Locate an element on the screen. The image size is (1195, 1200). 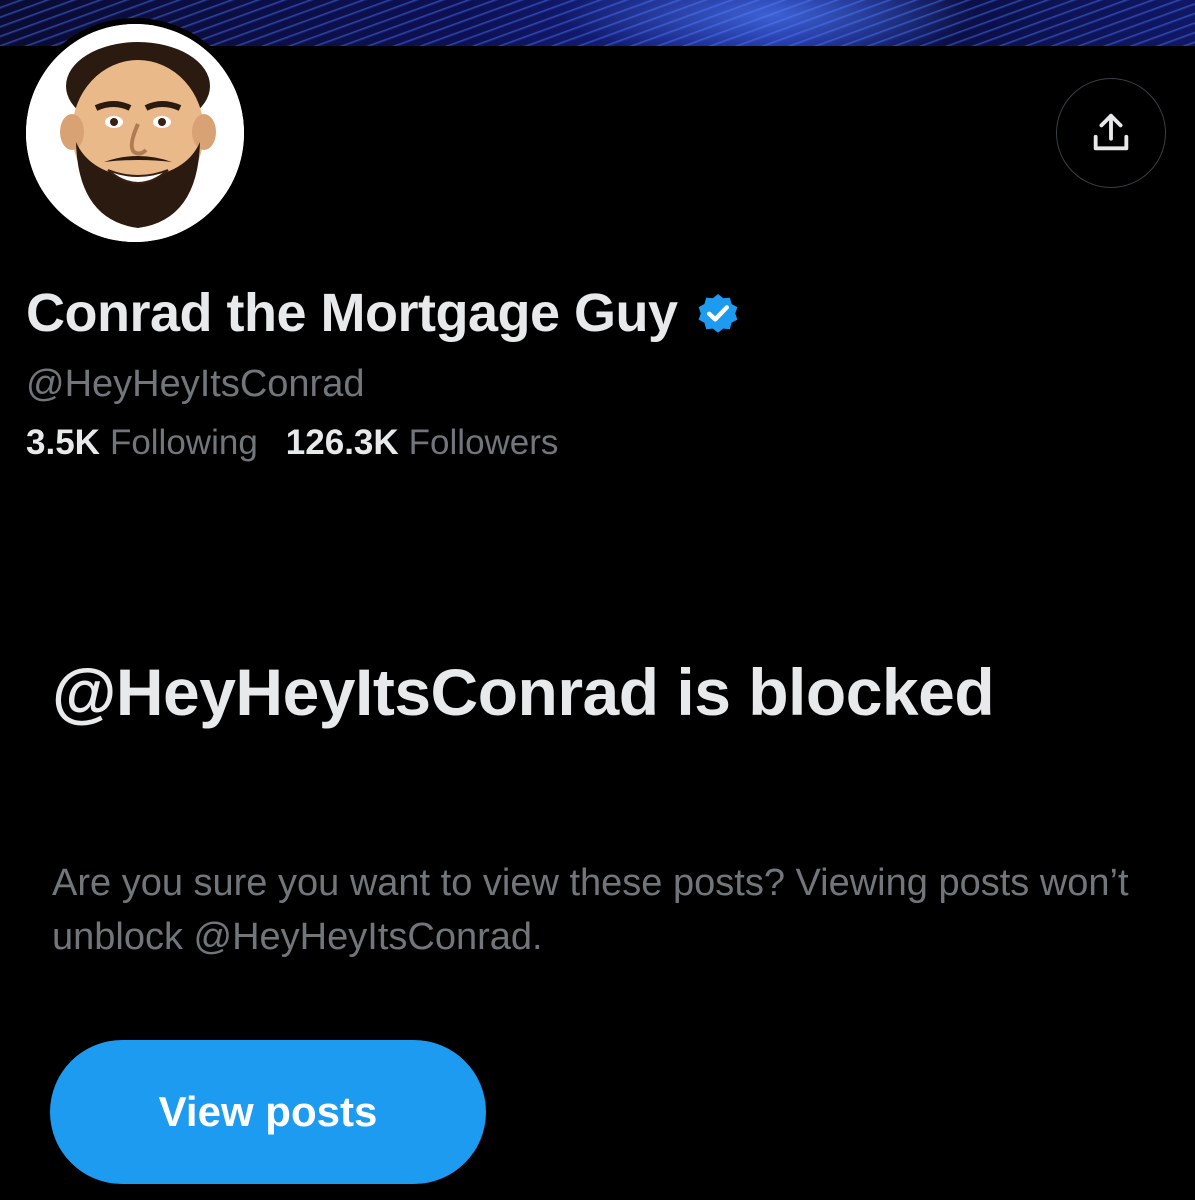
followers-count: 126.3K is located at coordinates (342, 442).